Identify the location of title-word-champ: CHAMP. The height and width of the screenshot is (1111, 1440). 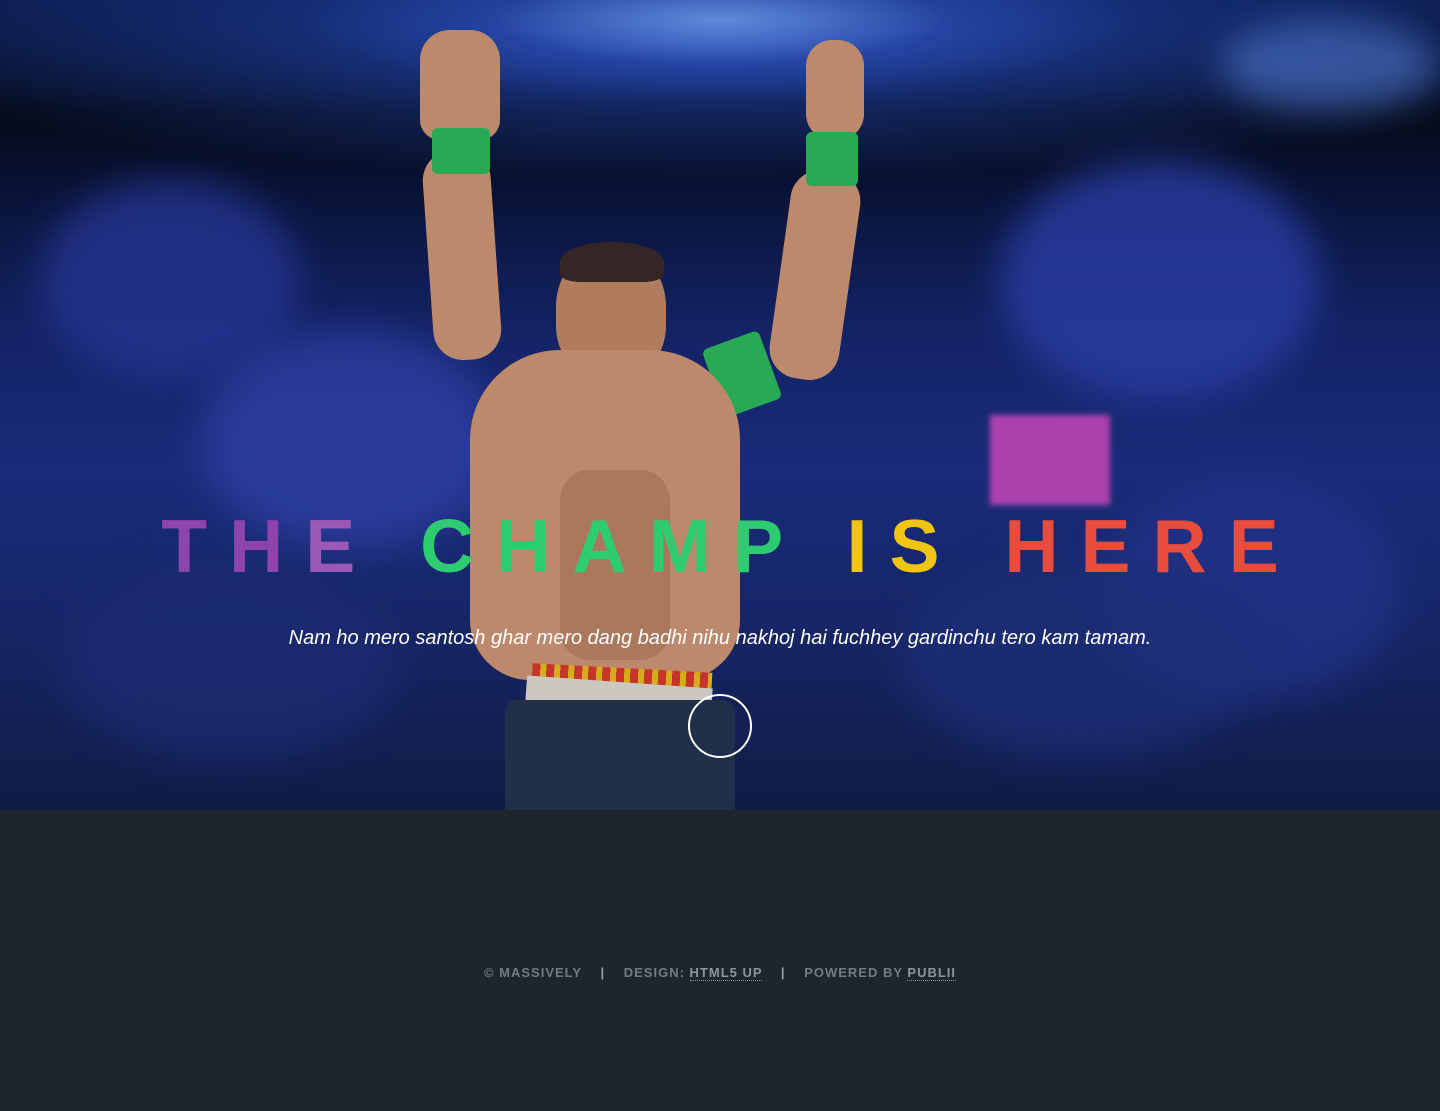
(612, 546).